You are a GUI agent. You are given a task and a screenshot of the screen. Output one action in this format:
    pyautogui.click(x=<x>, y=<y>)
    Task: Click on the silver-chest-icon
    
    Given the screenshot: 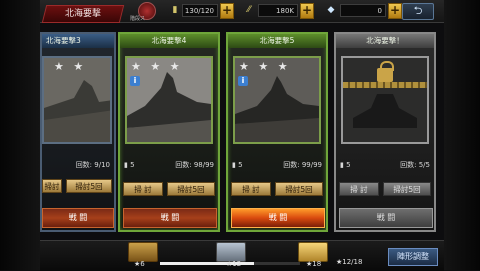 What is the action you would take?
    pyautogui.click(x=231, y=252)
    